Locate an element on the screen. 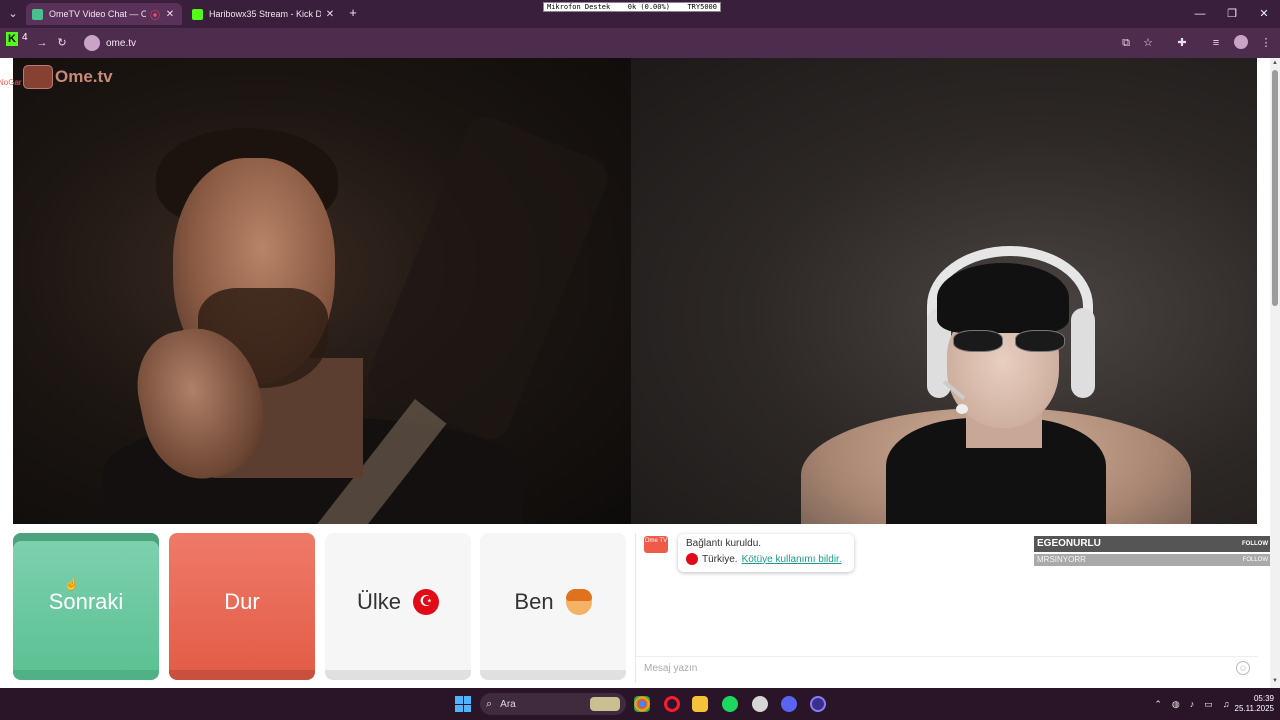  local-person-cap is located at coordinates (1003, 298).